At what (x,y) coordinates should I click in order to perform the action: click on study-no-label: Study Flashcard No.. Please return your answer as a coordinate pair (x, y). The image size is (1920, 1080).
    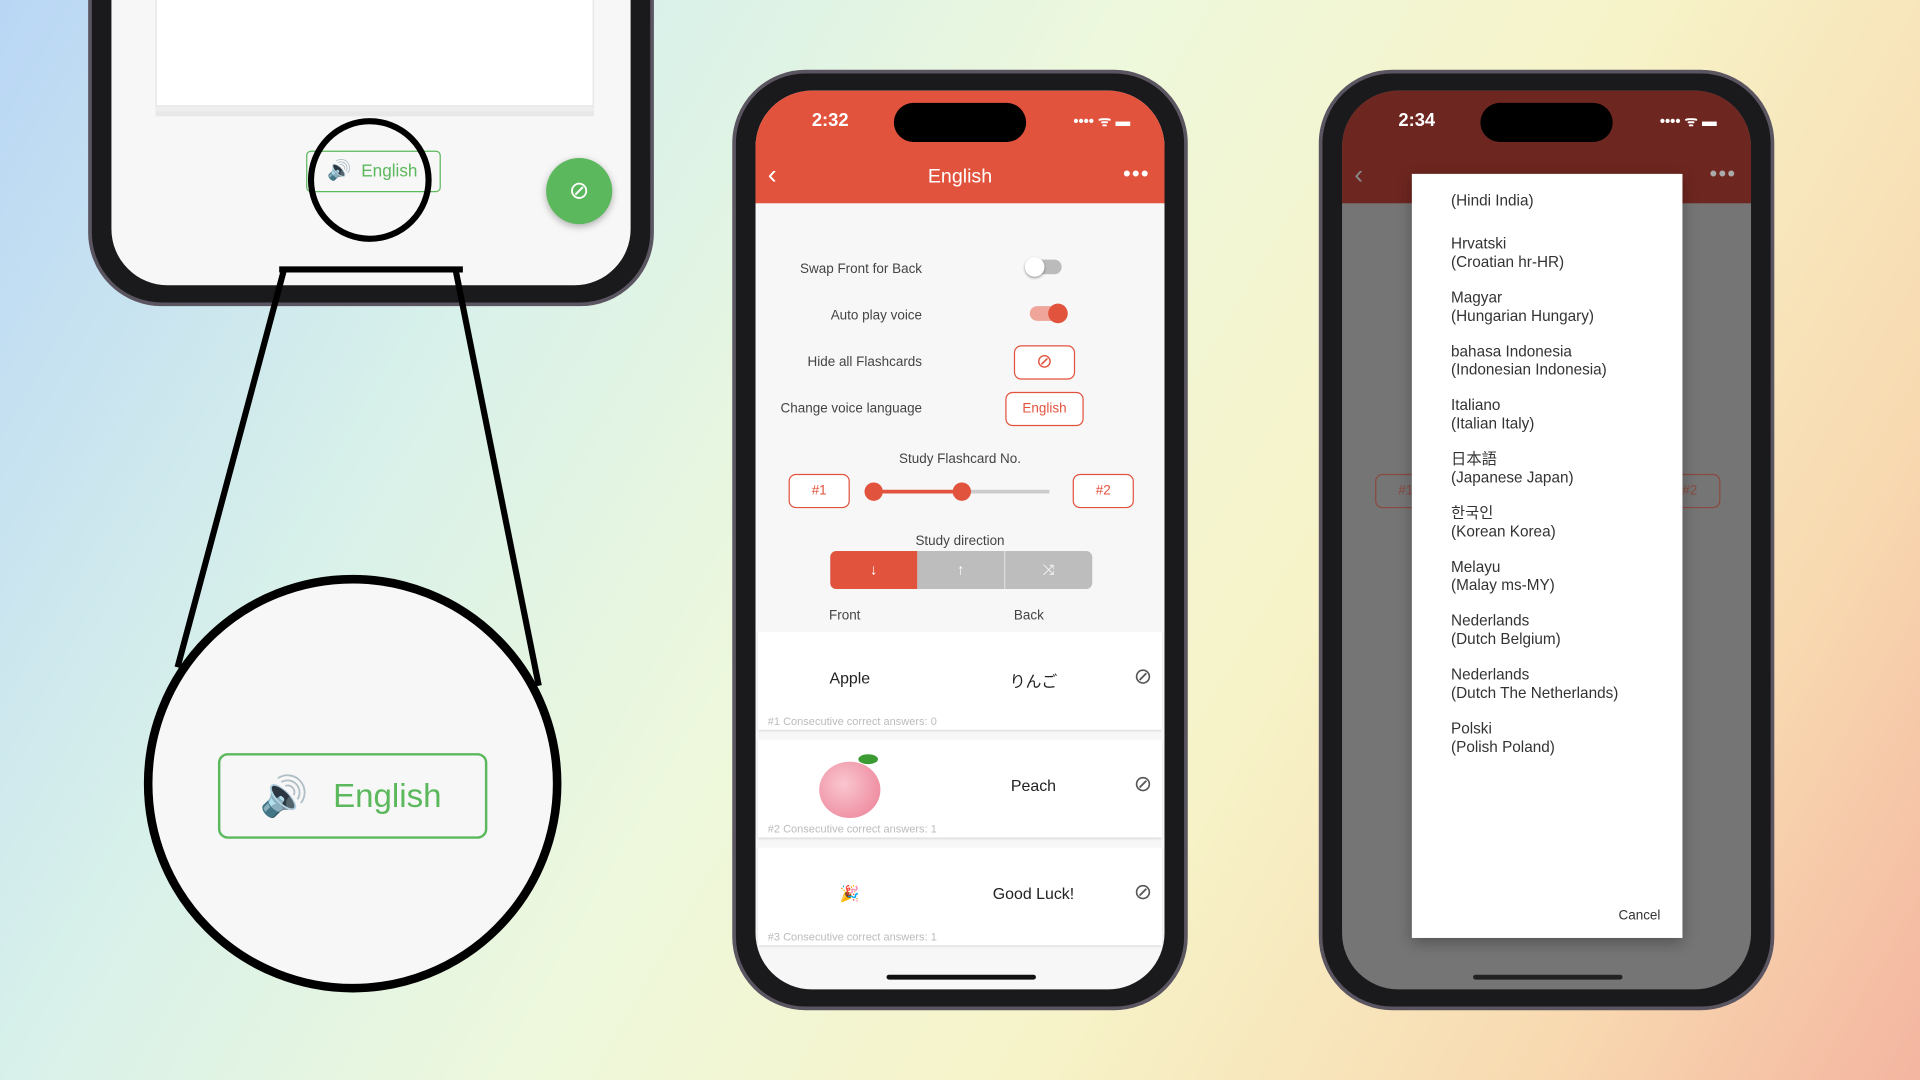
    Looking at the image, I should click on (960, 459).